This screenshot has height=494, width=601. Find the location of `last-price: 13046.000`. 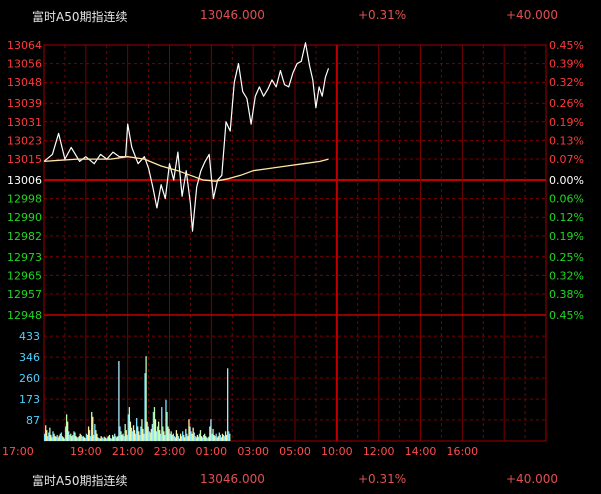

last-price: 13046.000 is located at coordinates (232, 15).